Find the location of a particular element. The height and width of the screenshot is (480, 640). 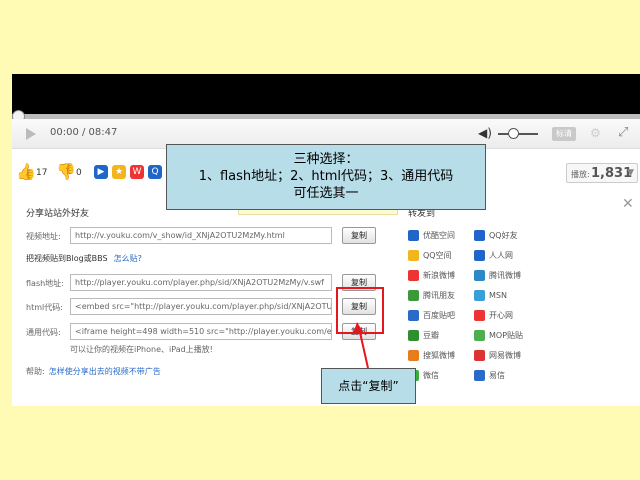

reprint-site-label: MSN is located at coordinates (498, 295).